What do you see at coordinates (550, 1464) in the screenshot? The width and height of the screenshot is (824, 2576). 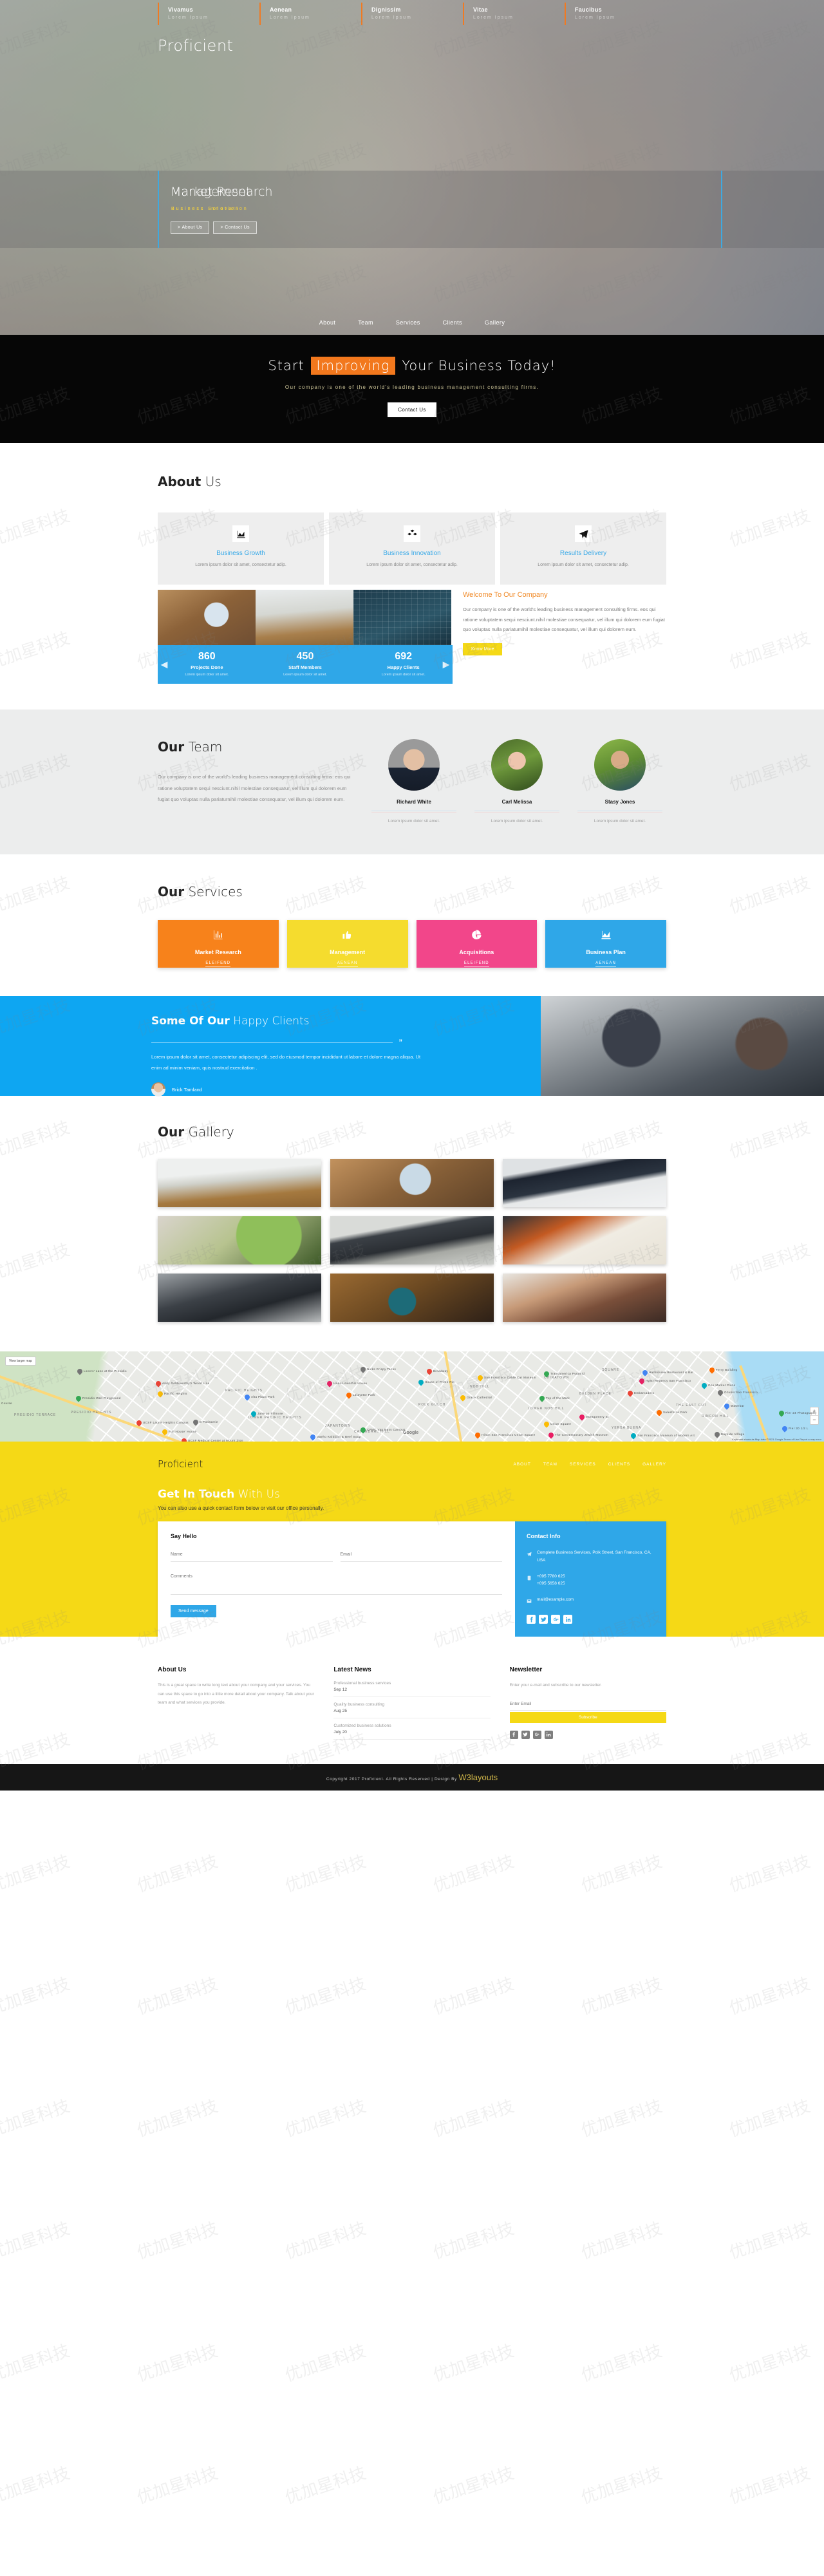 I see `contact-nav-team: TEAM` at bounding box center [550, 1464].